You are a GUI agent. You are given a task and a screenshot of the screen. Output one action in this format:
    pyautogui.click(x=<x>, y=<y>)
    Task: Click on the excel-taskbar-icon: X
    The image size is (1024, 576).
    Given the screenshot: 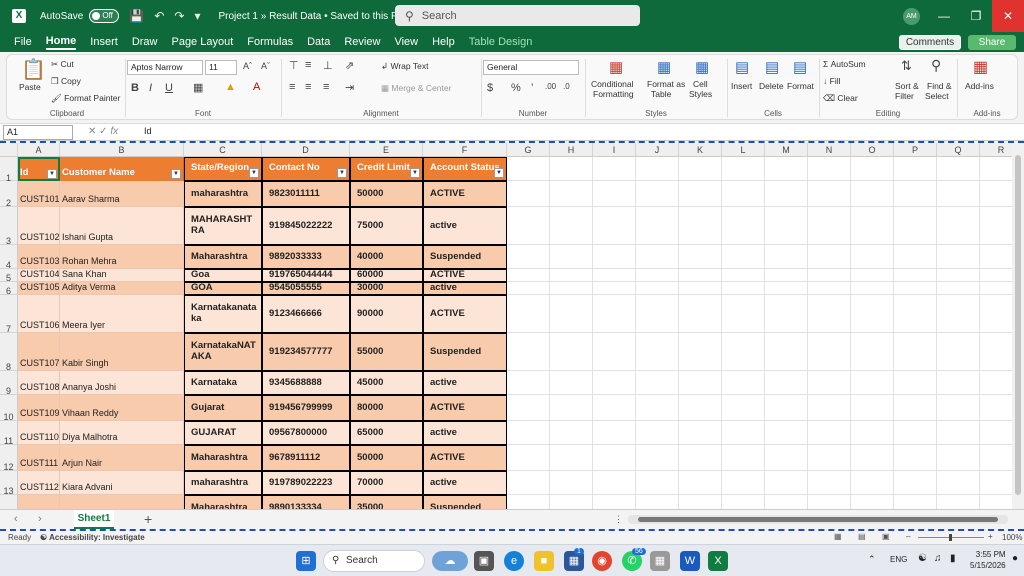 What is the action you would take?
    pyautogui.click(x=718, y=561)
    